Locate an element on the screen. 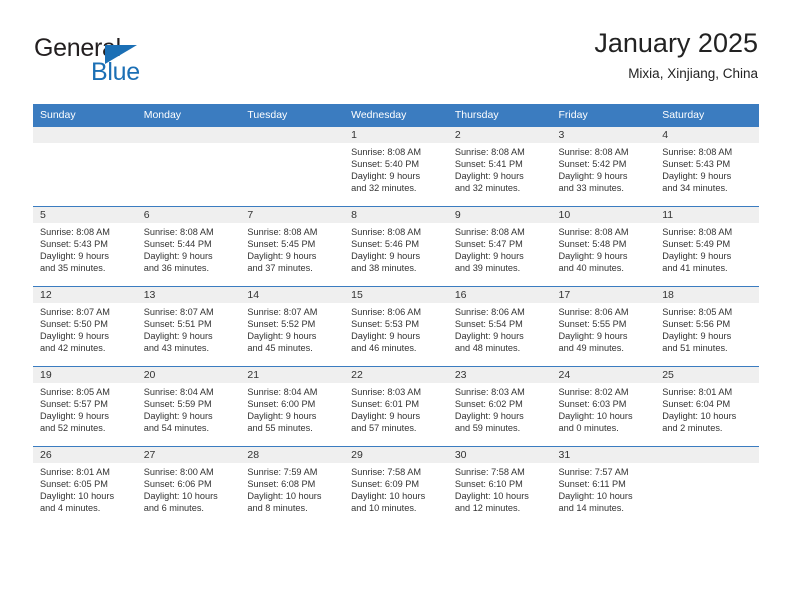  brand-logo: General Blue is located at coordinates (134, 62).